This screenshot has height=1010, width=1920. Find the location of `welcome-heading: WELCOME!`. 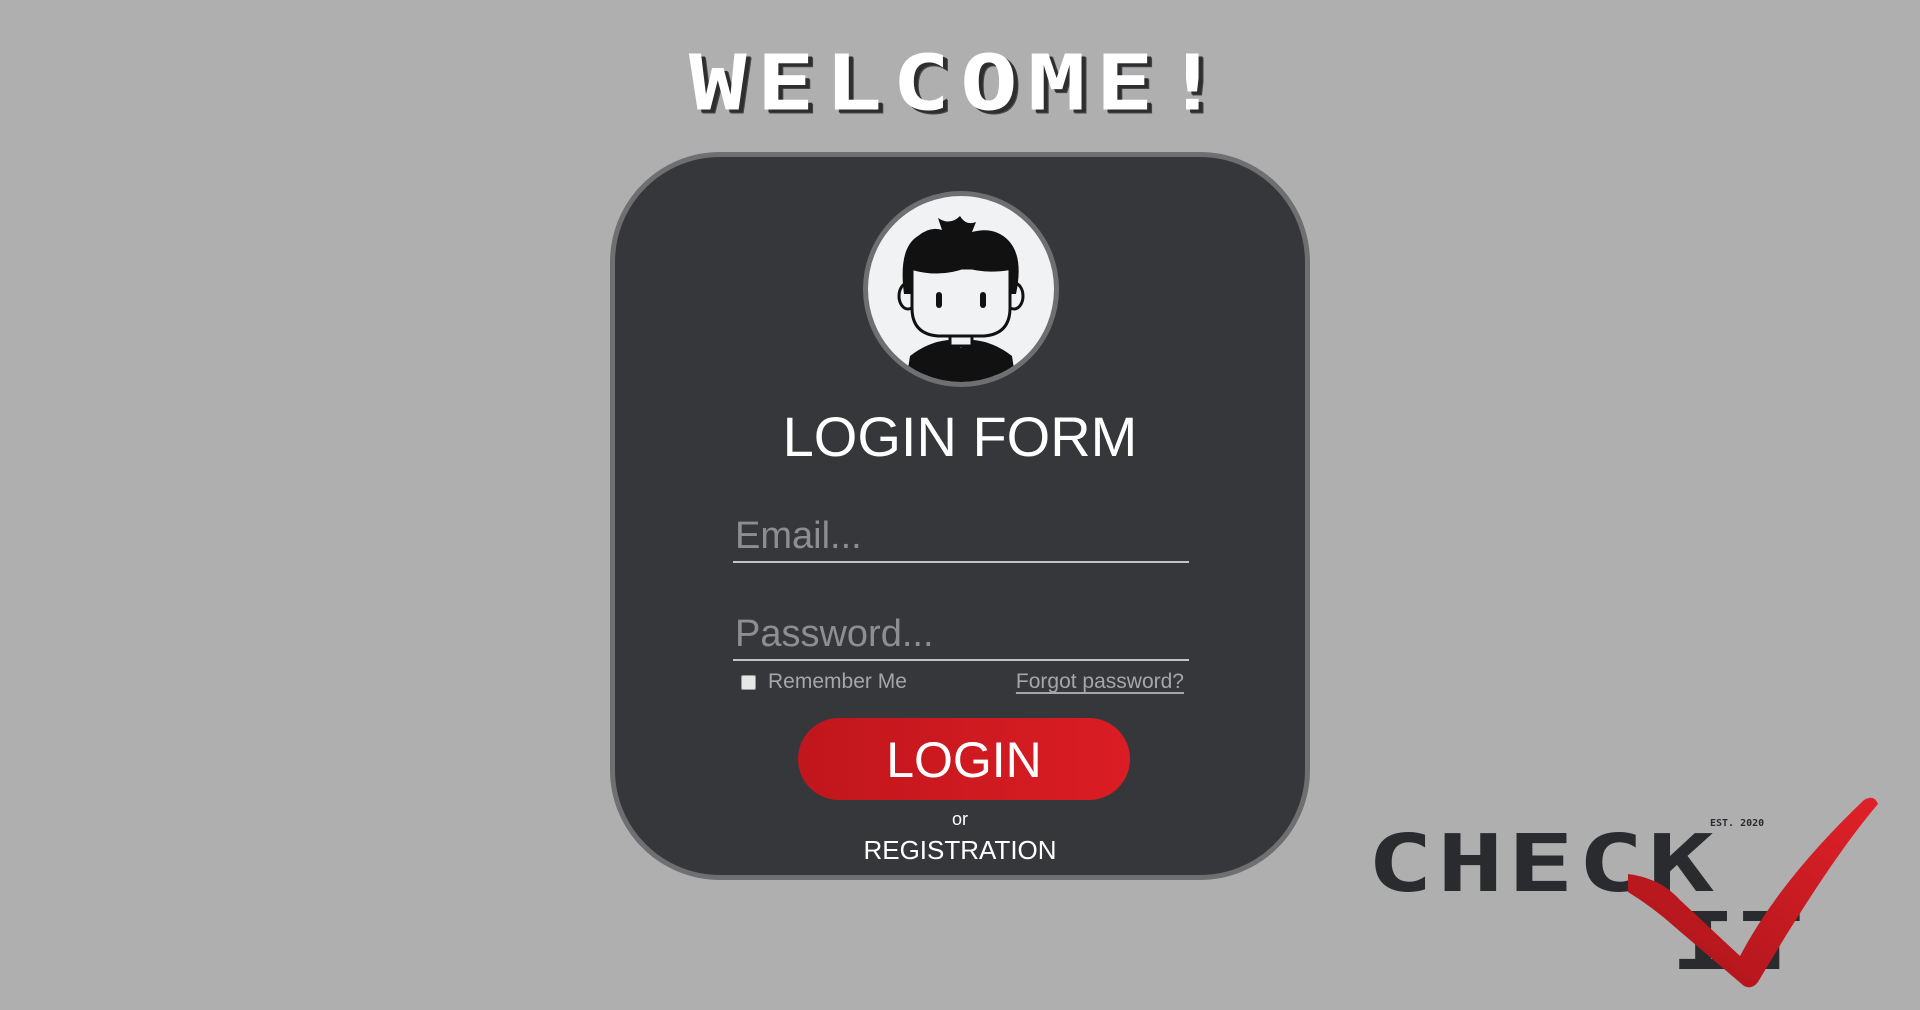

welcome-heading: WELCOME! is located at coordinates (960, 83).